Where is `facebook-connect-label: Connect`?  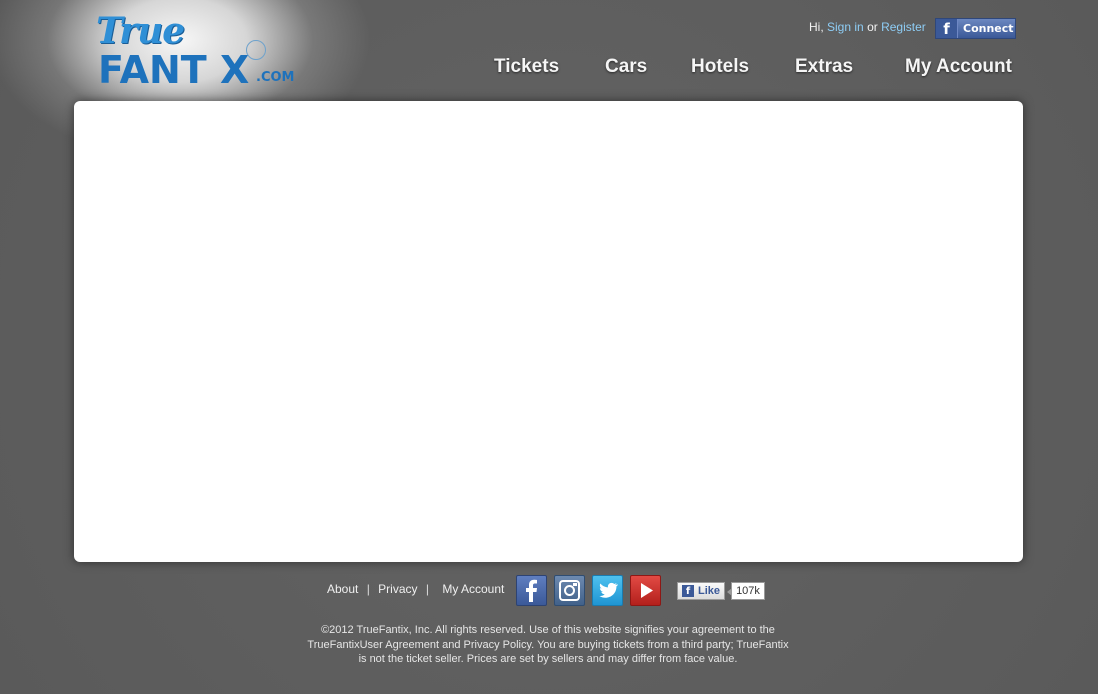
facebook-connect-label: Connect is located at coordinates (988, 28).